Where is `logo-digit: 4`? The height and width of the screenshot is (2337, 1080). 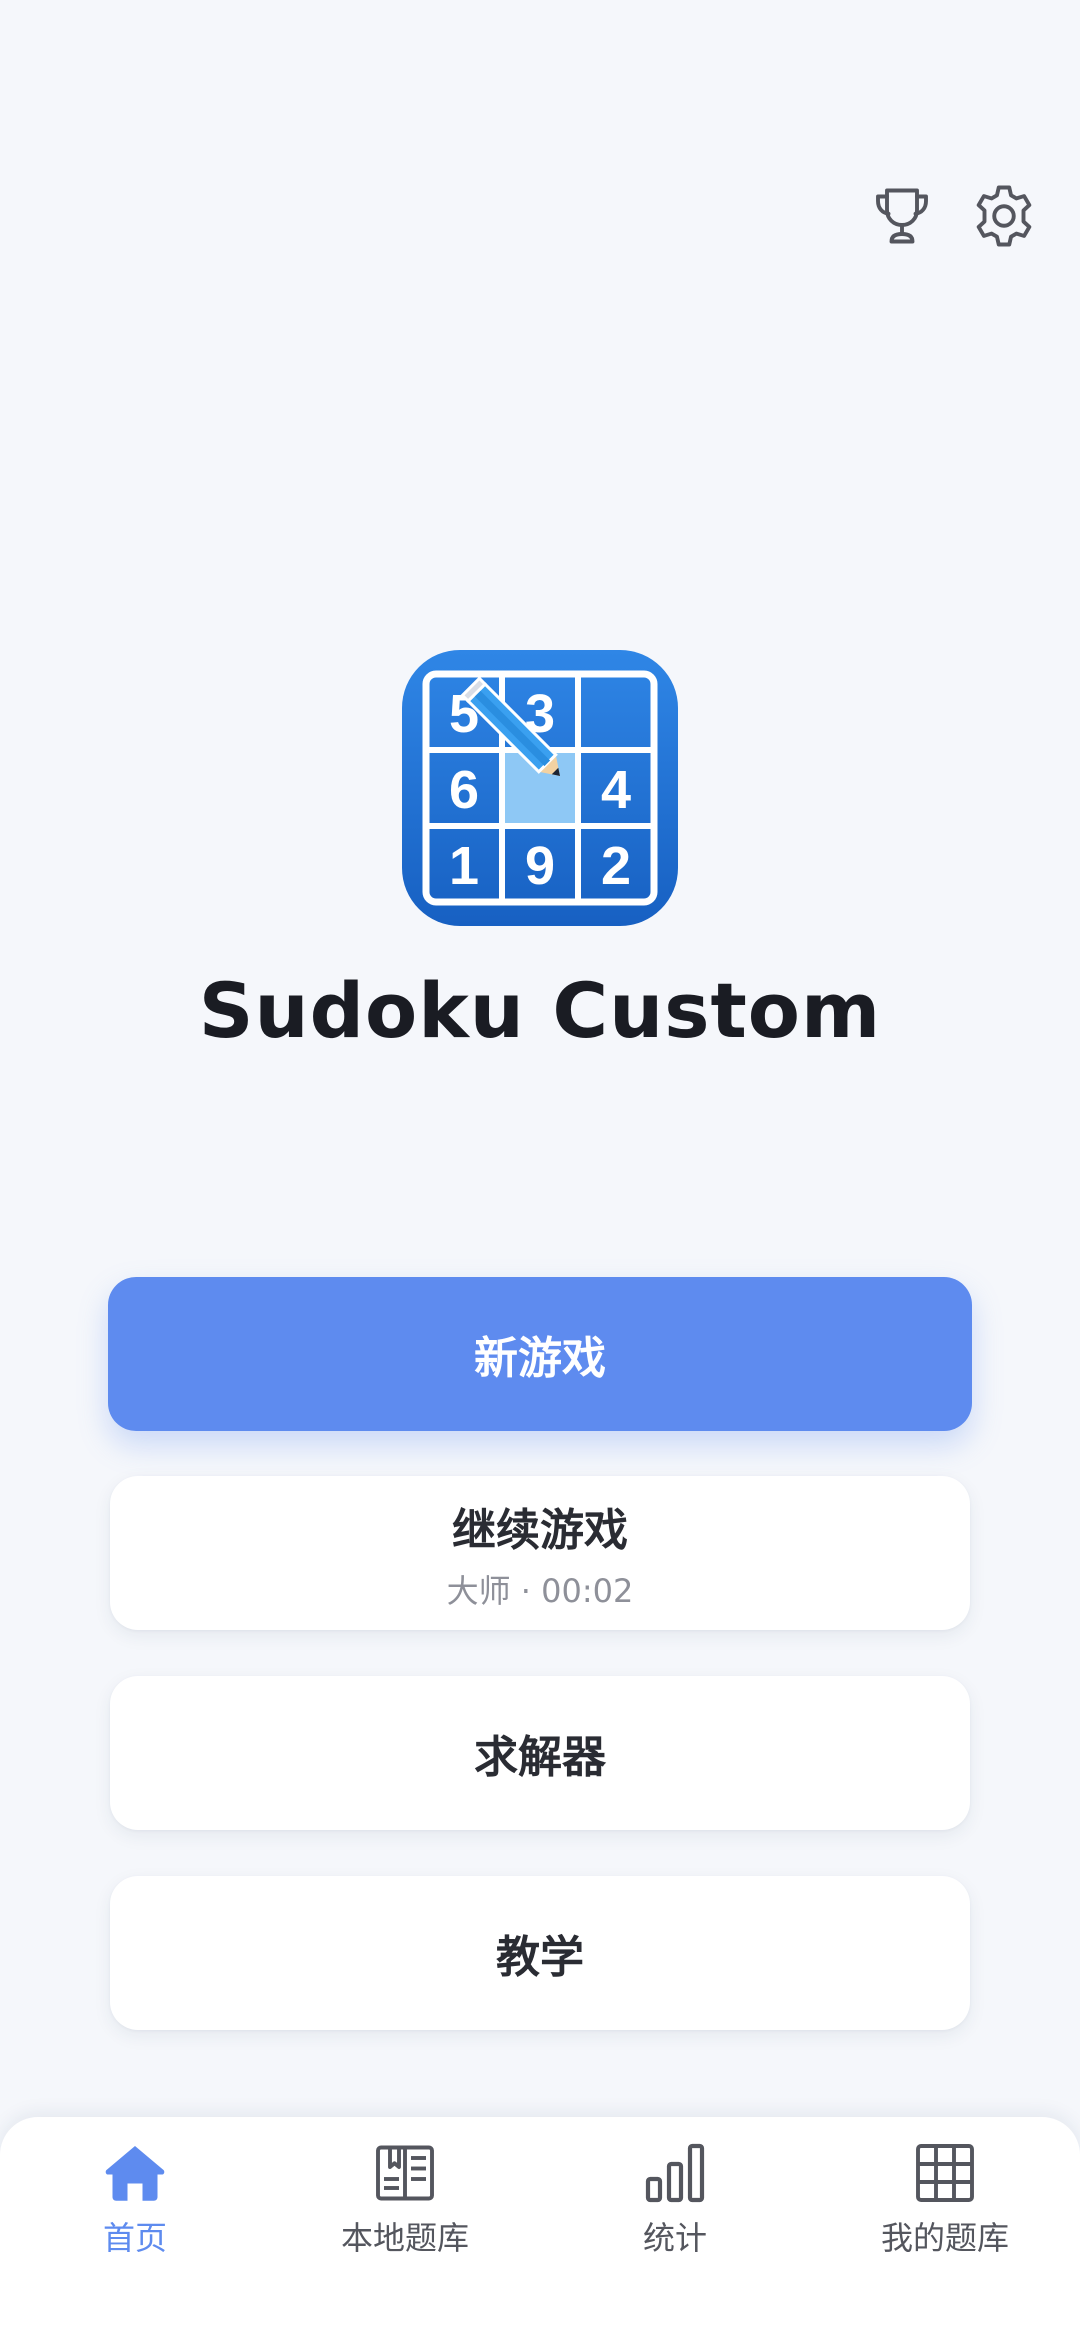
logo-digit: 4 is located at coordinates (616, 790).